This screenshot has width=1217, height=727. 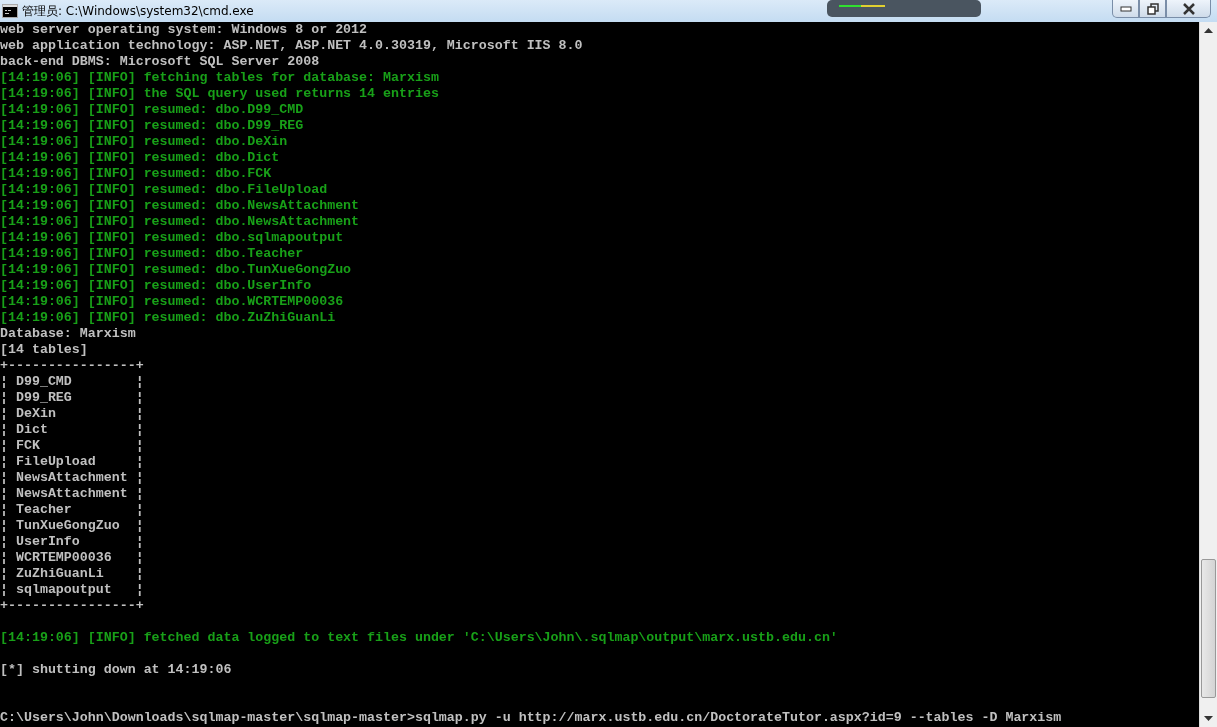 I want to click on console-line: [14:19:06] [INFO] resumed: dbo.TunXueGongZuo, so click(x=176, y=269).